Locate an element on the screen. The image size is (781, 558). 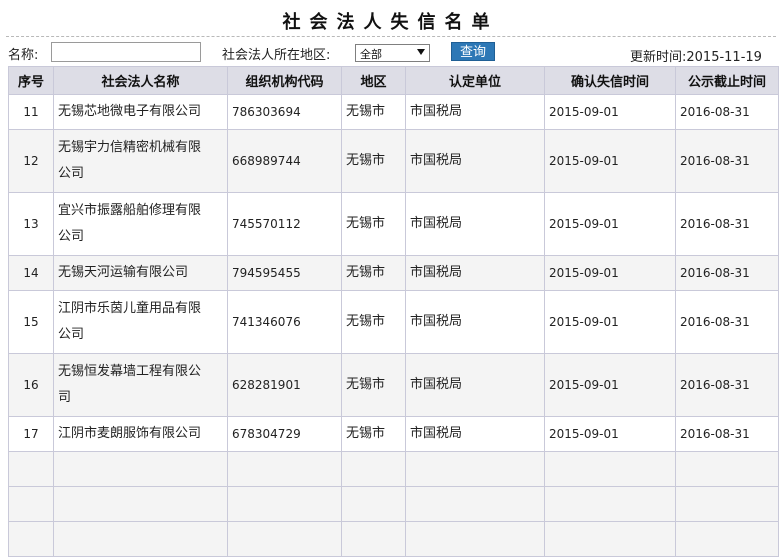
update-time-label: 更新时间: is located at coordinates (658, 57).